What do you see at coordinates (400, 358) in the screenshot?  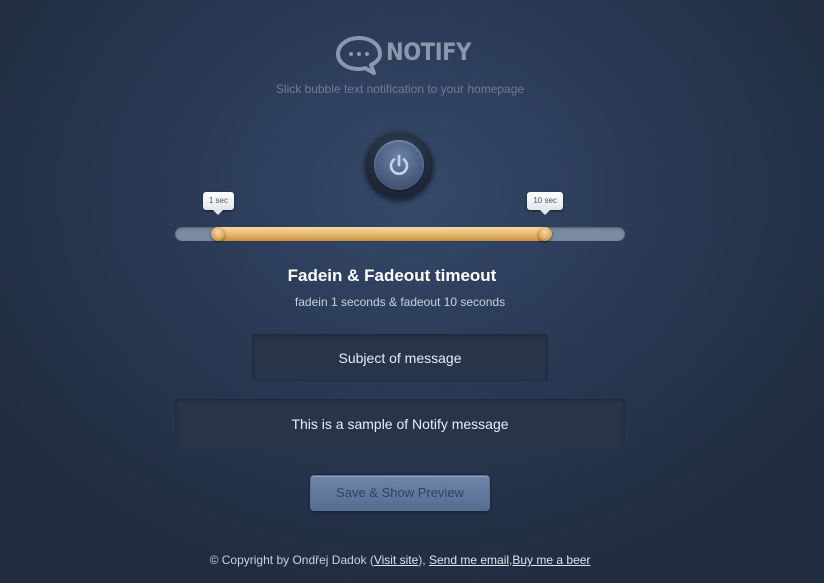 I see `subject-input` at bounding box center [400, 358].